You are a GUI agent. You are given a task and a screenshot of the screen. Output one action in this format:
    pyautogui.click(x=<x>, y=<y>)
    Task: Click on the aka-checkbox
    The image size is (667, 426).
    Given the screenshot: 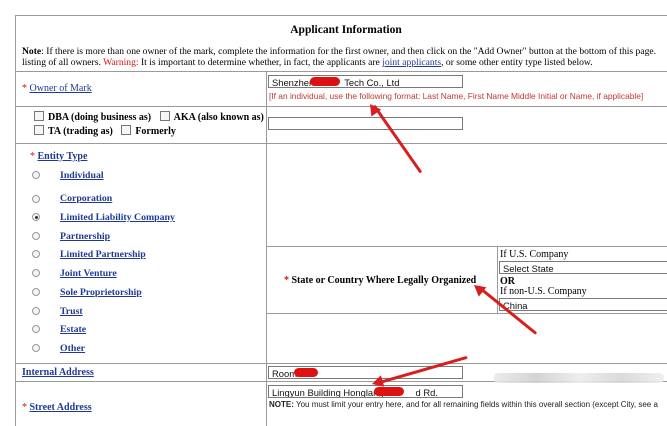 What is the action you would take?
    pyautogui.click(x=164, y=116)
    